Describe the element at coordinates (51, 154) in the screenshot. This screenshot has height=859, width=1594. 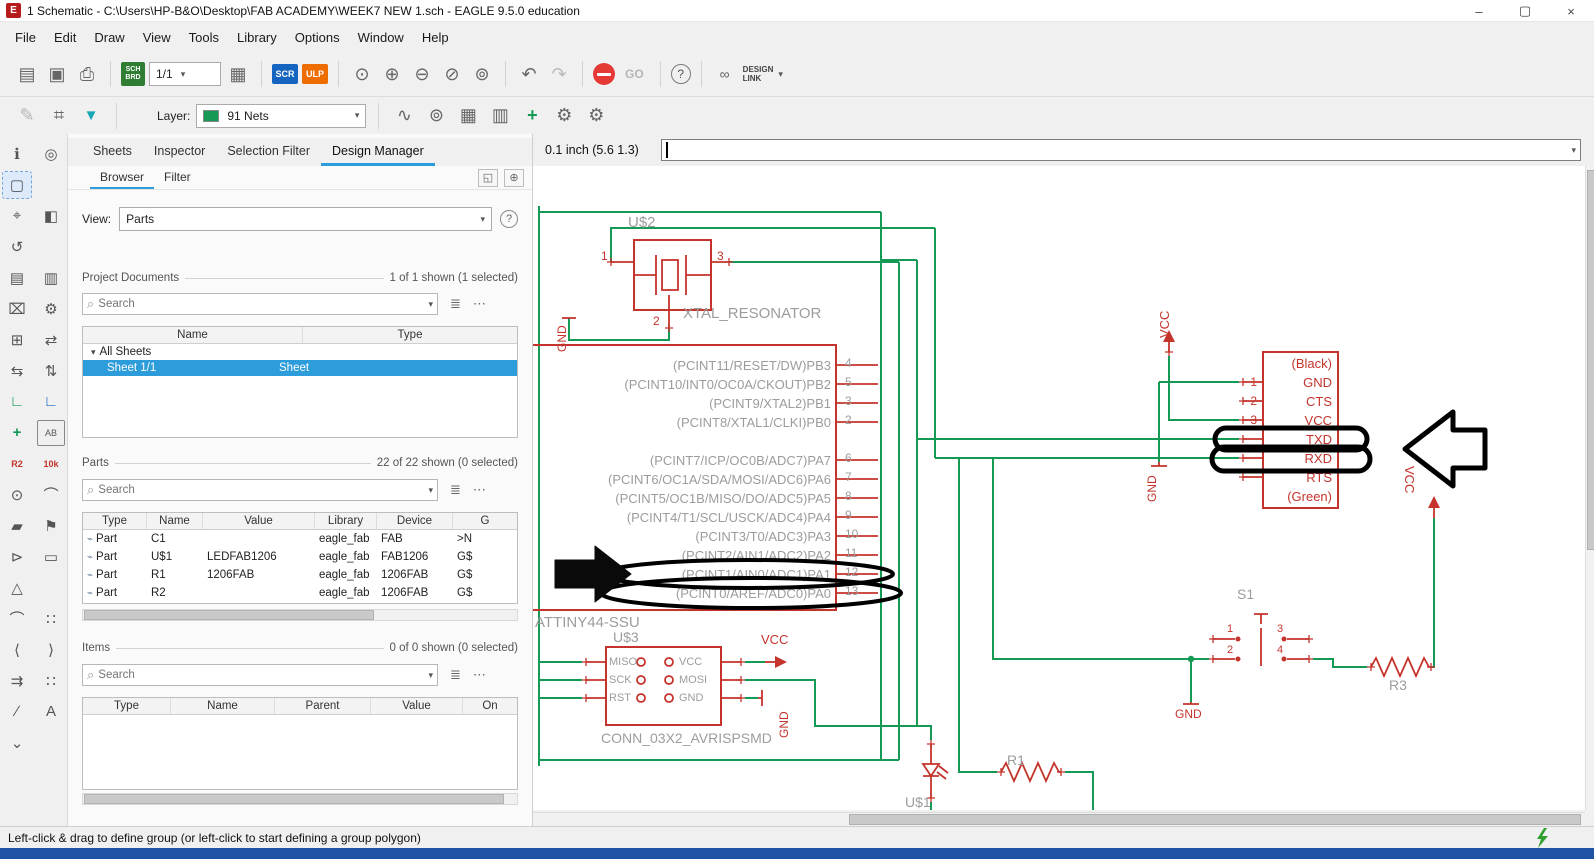
I see `eye-tool: ◎` at that location.